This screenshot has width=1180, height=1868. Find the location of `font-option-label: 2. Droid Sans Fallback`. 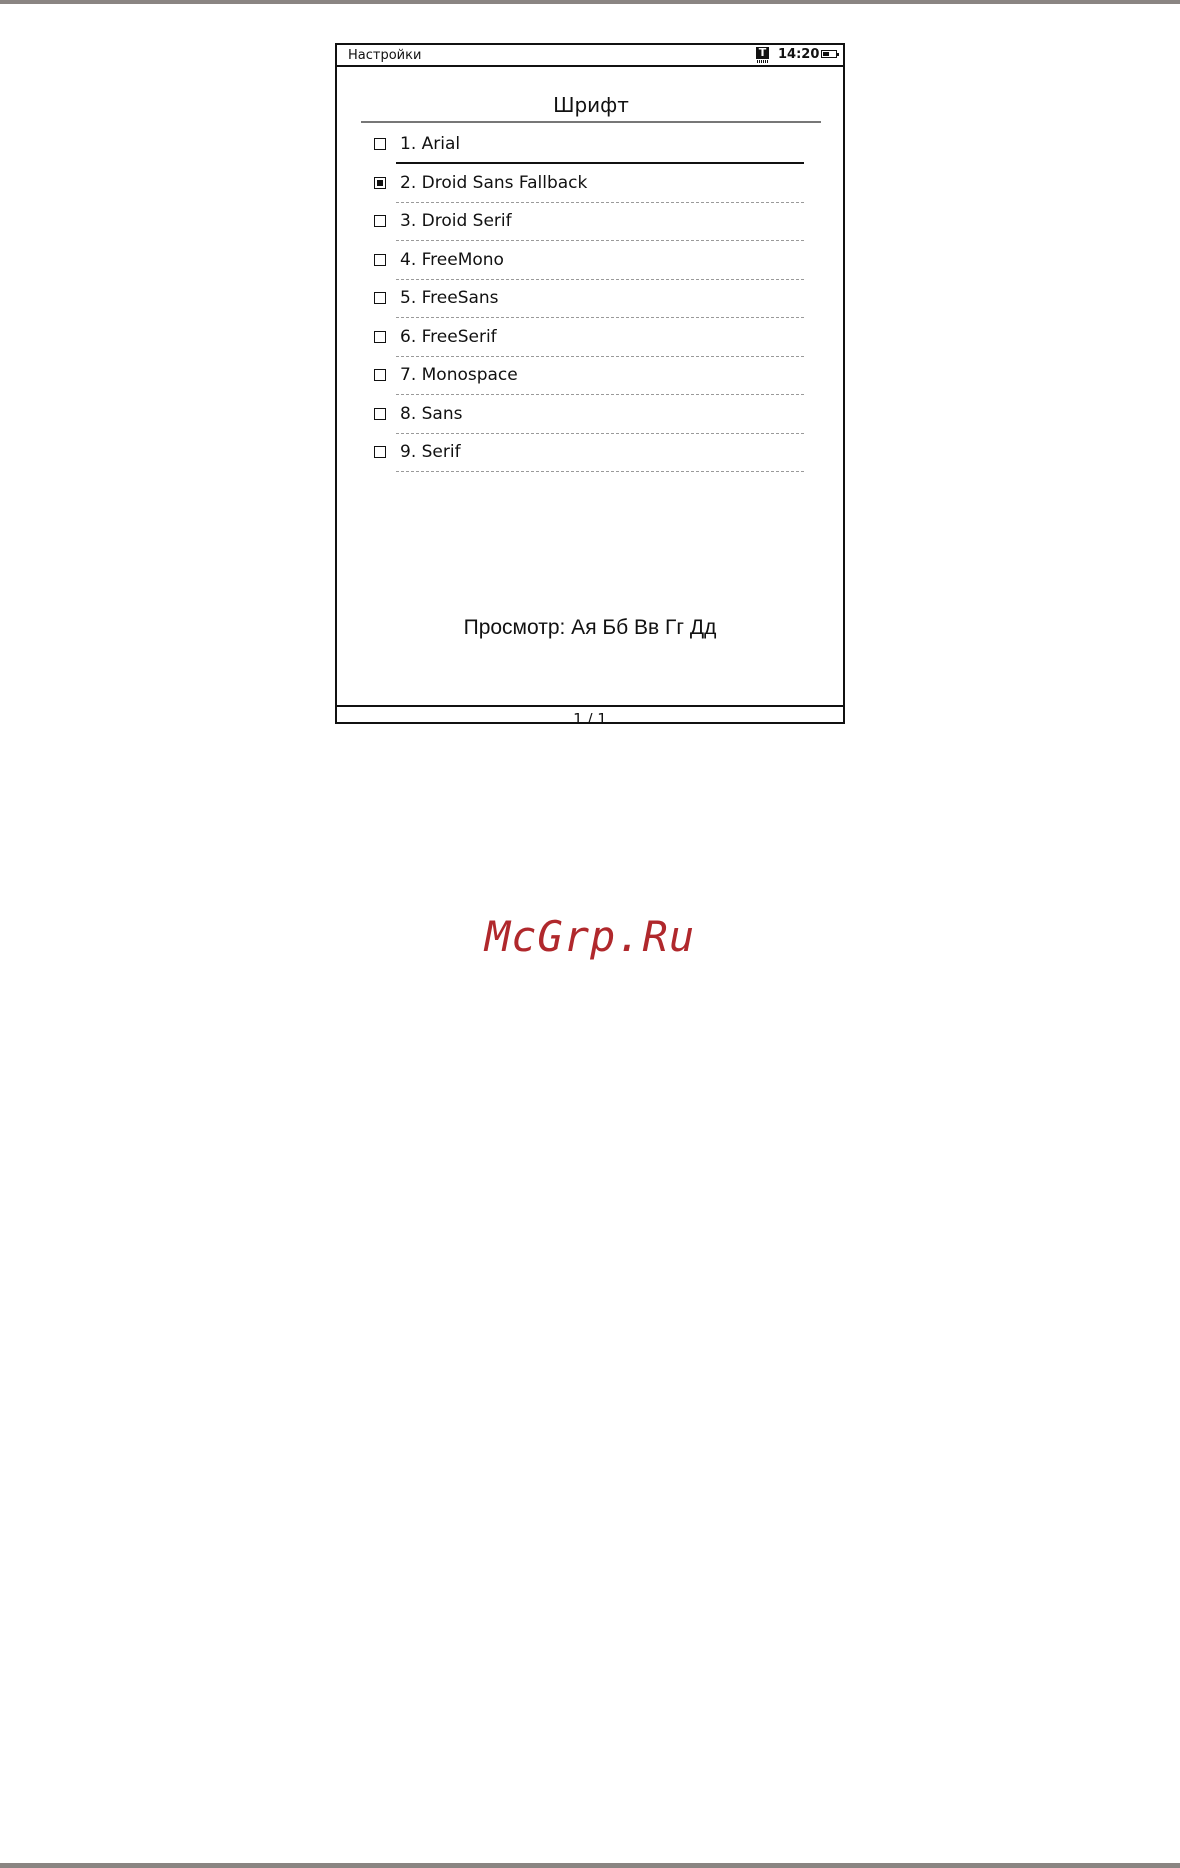

font-option-label: 2. Droid Sans Fallback is located at coordinates (494, 183).